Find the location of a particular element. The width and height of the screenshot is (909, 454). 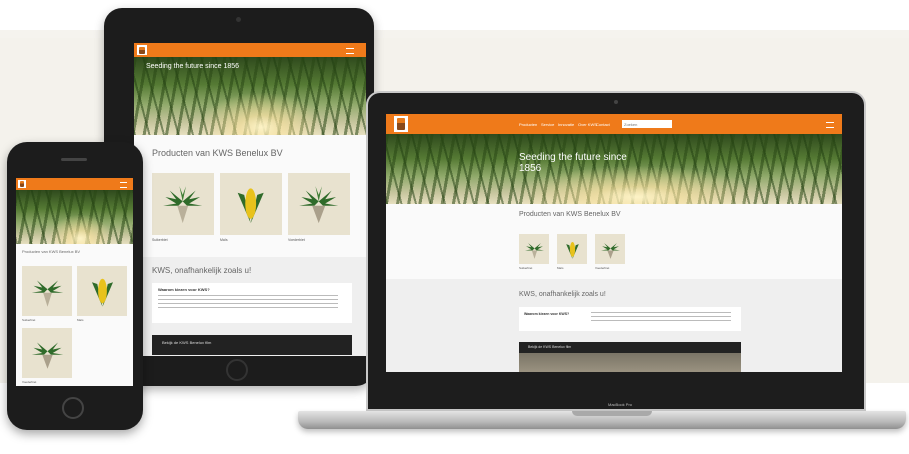

tablet-video-title: Bekijk de KWS Benelux film is located at coordinates (187, 342).